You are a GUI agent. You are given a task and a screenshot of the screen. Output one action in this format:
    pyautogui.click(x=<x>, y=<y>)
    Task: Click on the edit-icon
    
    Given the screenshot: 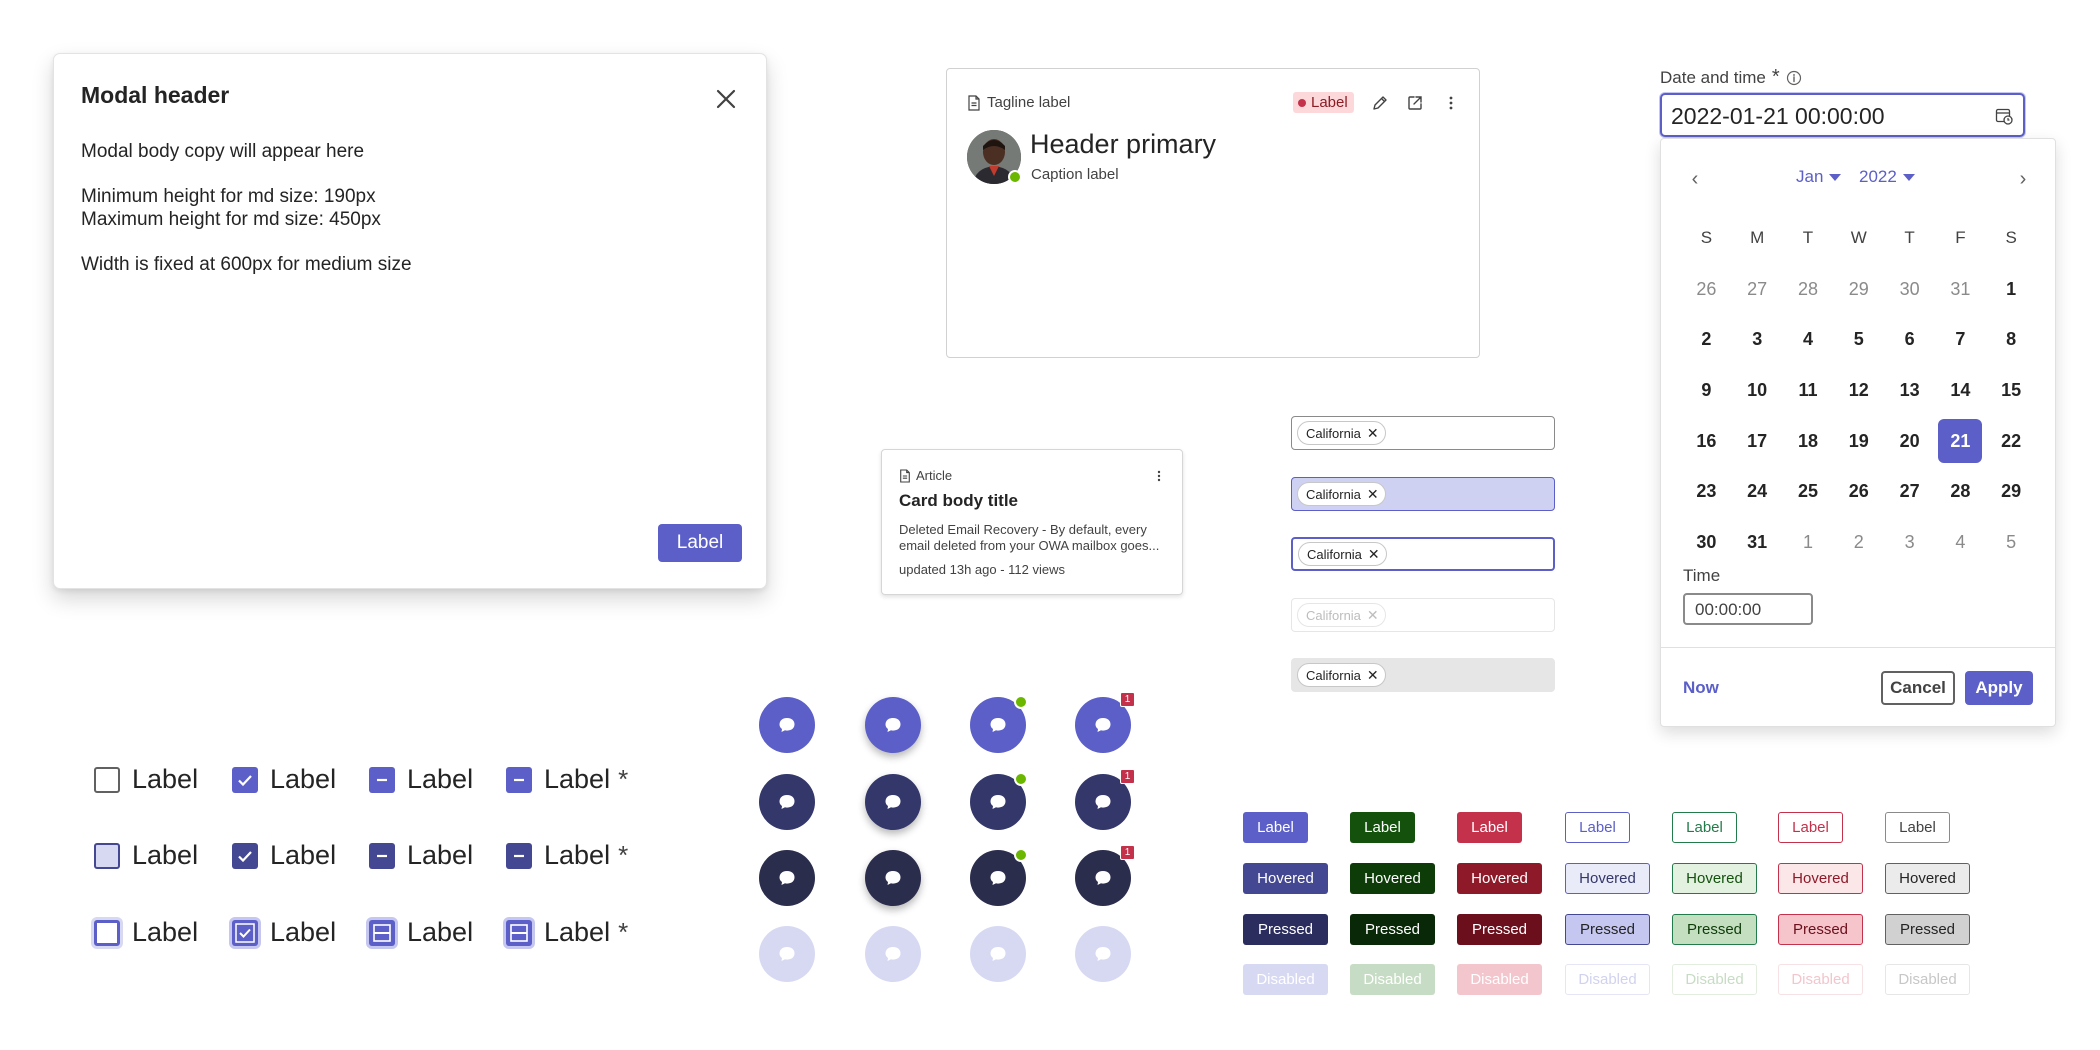 What is the action you would take?
    pyautogui.click(x=1380, y=103)
    